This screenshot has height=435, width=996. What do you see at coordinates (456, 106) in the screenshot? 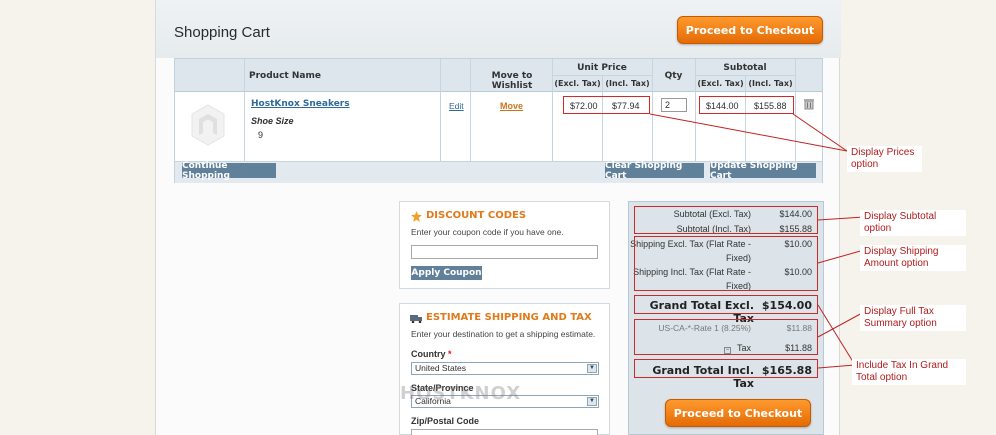
I see `edit-item-link: Edit` at bounding box center [456, 106].